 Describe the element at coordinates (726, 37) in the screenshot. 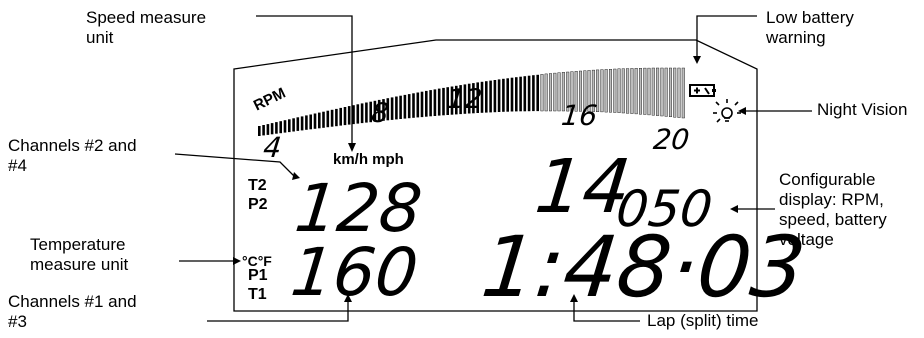

I see `leader-low-battery` at that location.